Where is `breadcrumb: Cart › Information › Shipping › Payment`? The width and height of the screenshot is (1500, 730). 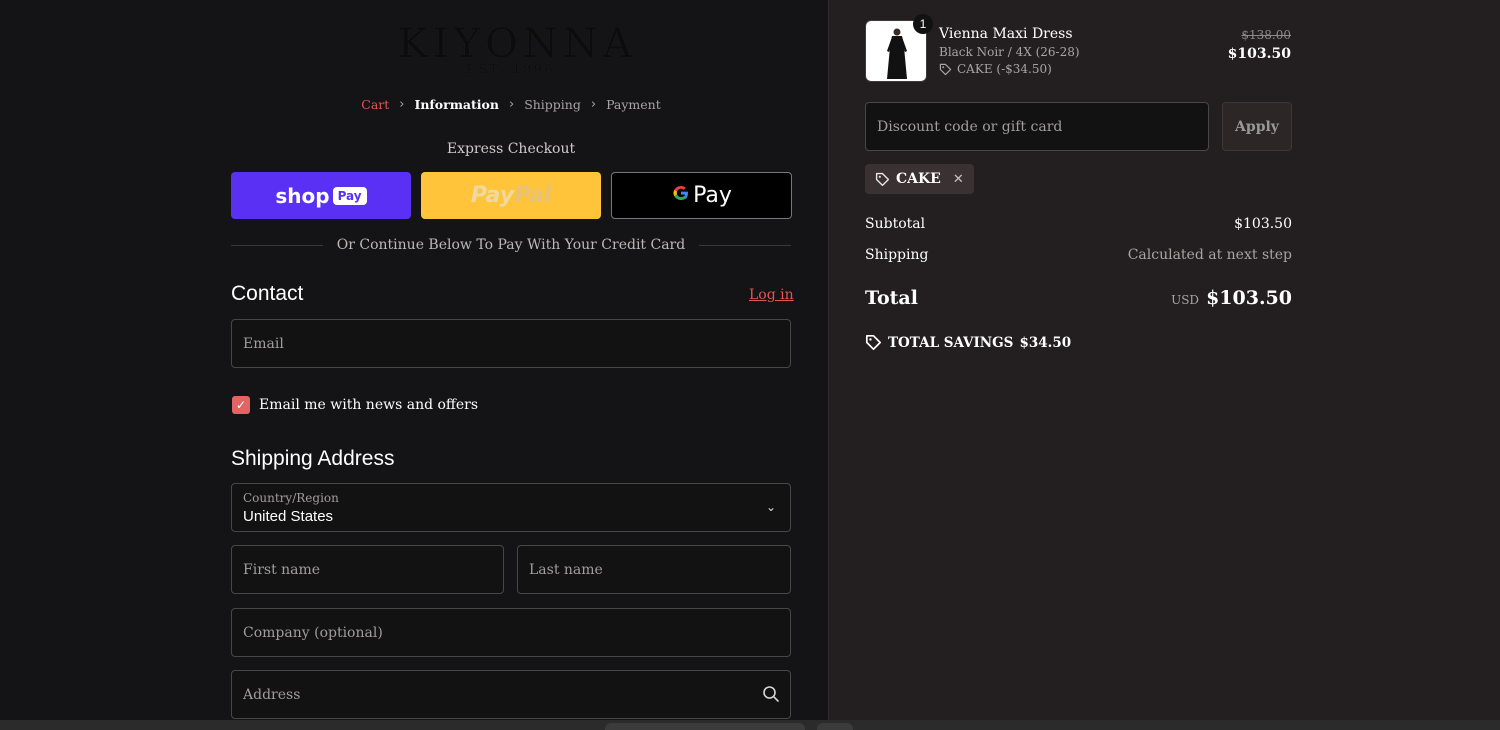
breadcrumb: Cart › Information › Shipping › Payment is located at coordinates (511, 104).